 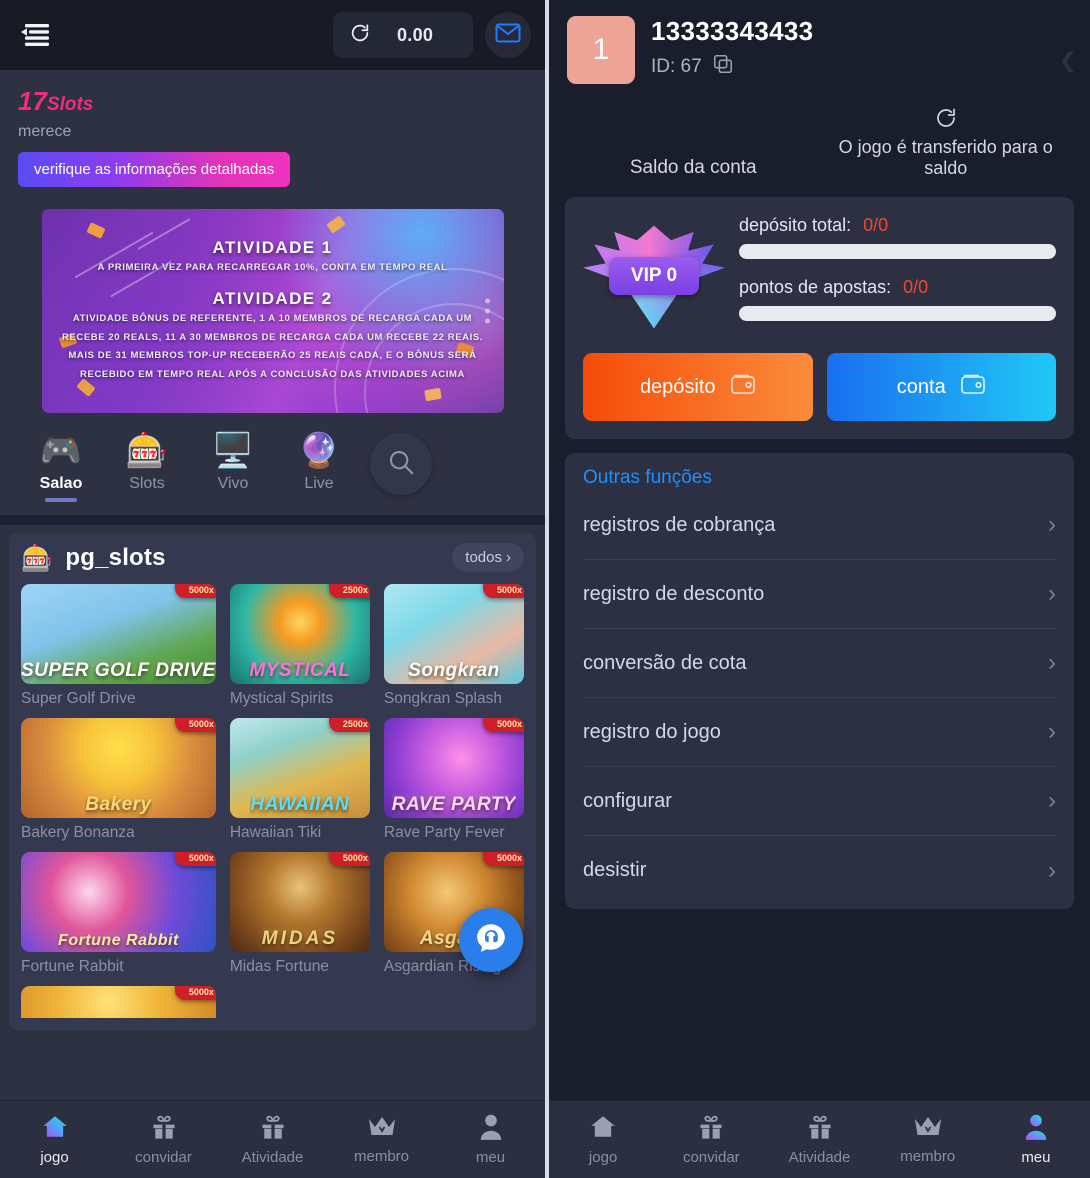 I want to click on chevron-left-icon: ❮, so click(x=1067, y=60).